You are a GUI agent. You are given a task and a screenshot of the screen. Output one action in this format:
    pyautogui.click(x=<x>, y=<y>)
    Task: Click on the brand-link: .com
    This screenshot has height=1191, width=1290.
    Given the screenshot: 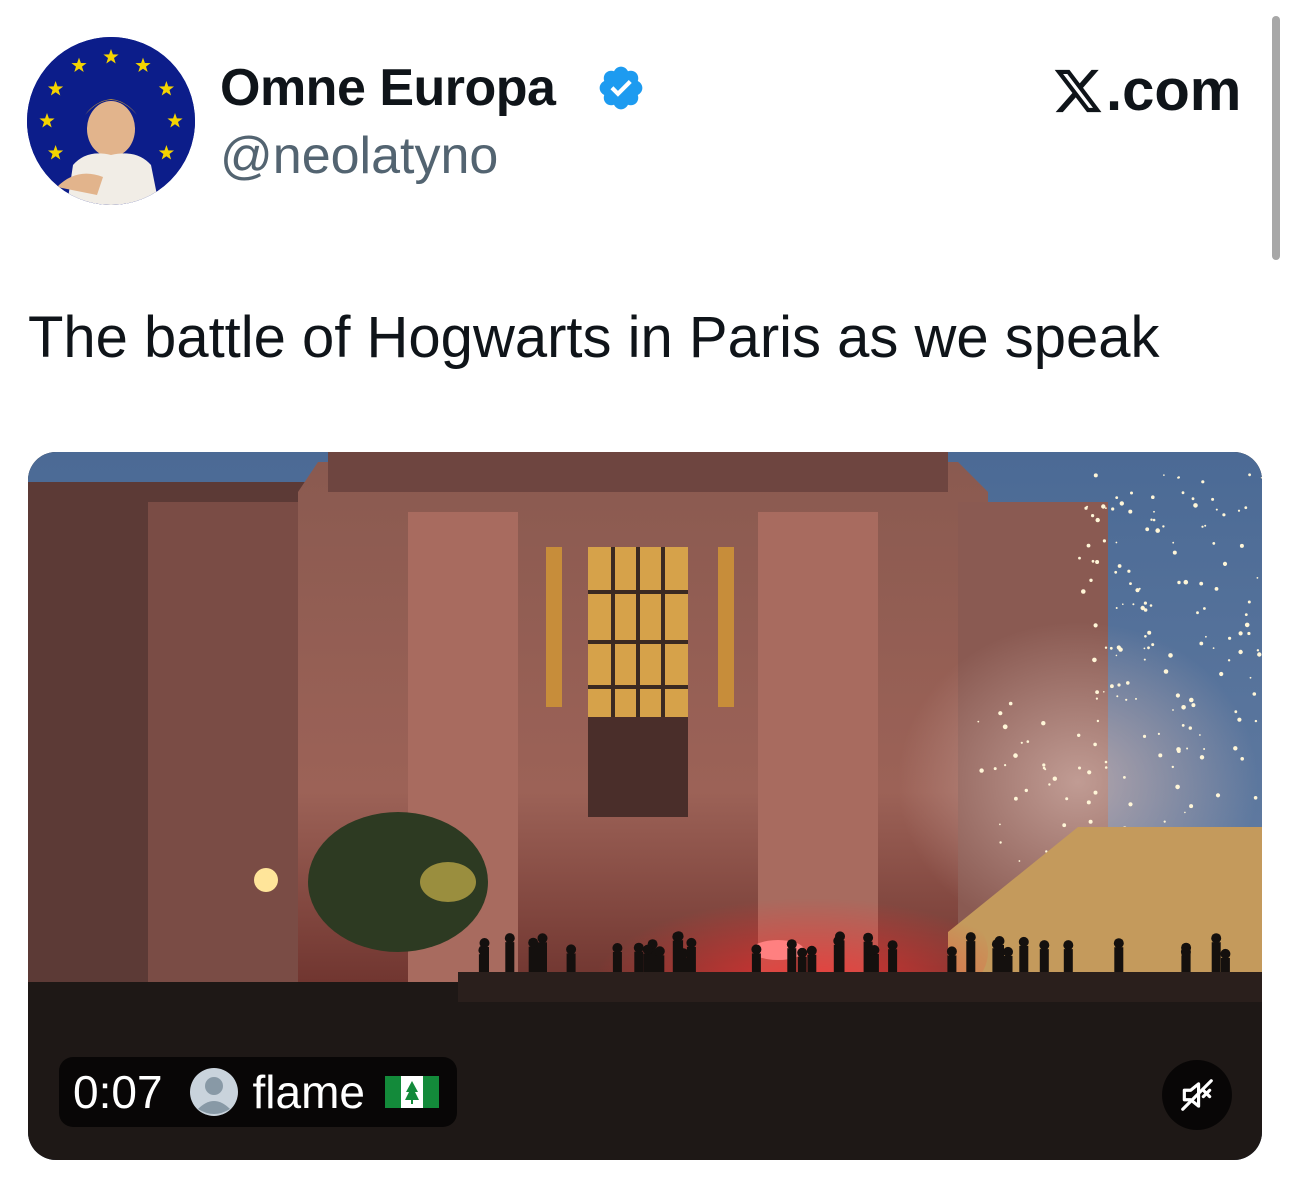 What is the action you would take?
    pyautogui.click(x=1146, y=91)
    